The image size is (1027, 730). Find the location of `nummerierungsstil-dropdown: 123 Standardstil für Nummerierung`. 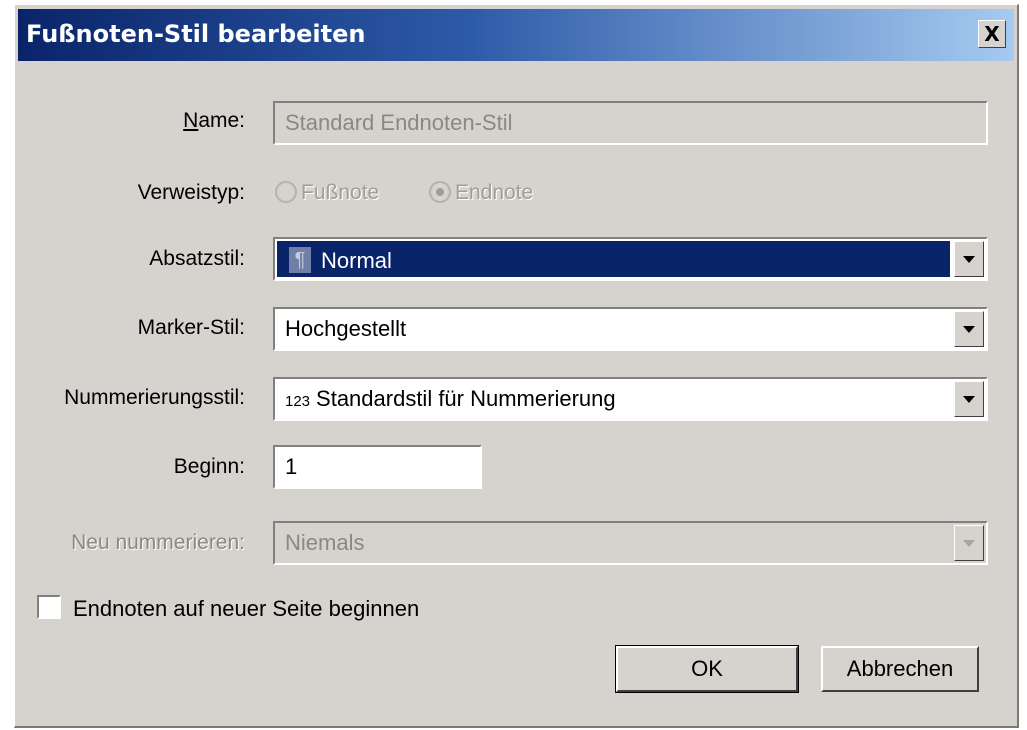

nummerierungsstil-dropdown: 123 Standardstil für Nummerierung is located at coordinates (630, 399).